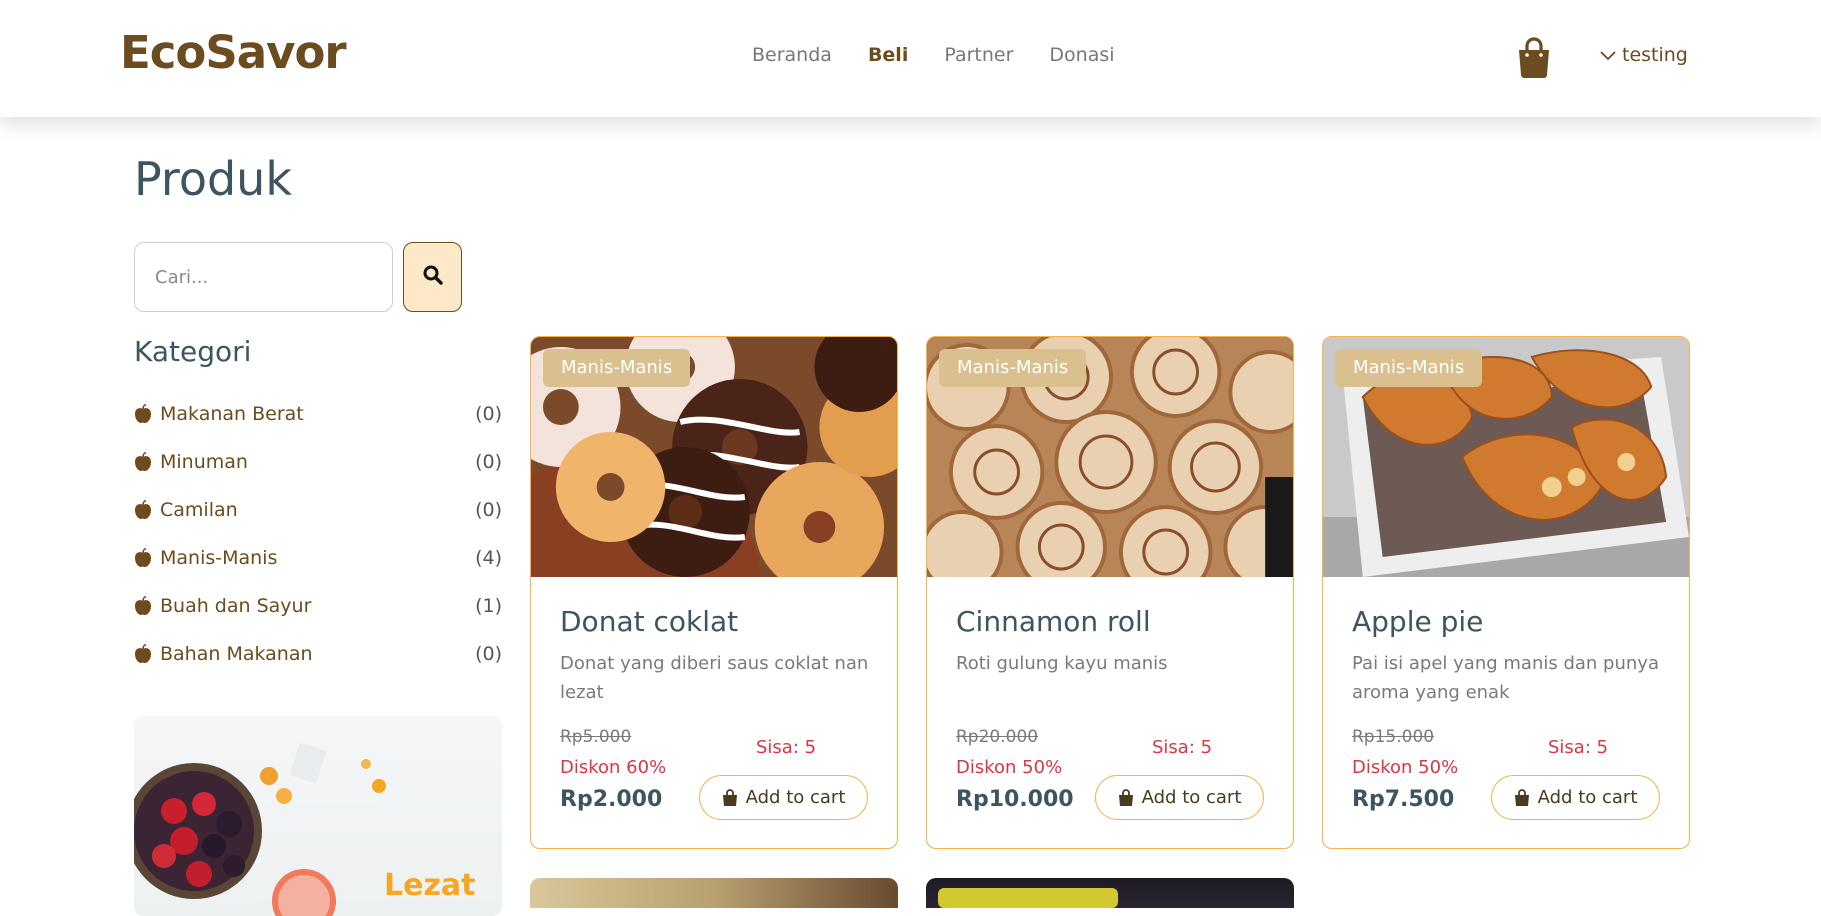 Image resolution: width=1821 pixels, height=916 pixels. What do you see at coordinates (233, 52) in the screenshot?
I see `brand-logo: EcoSavor` at bounding box center [233, 52].